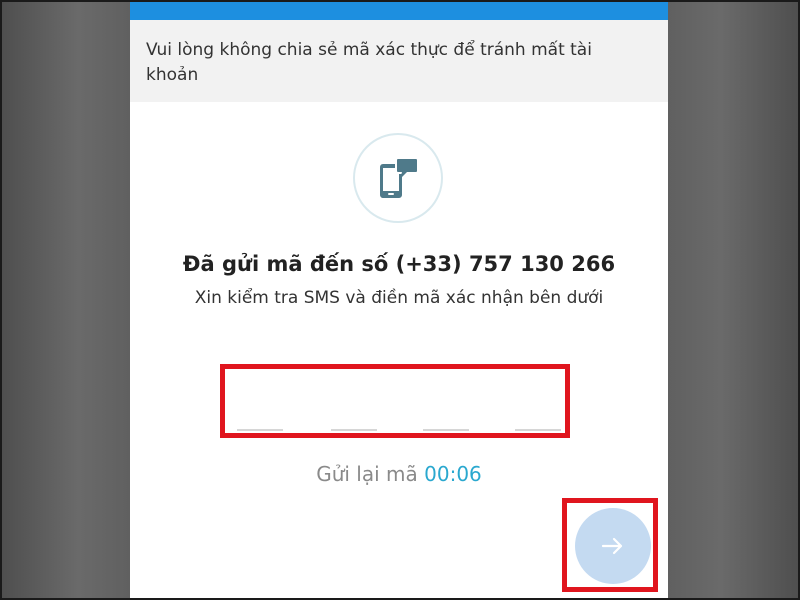  I want to click on resend-timer: 00:06, so click(453, 474).